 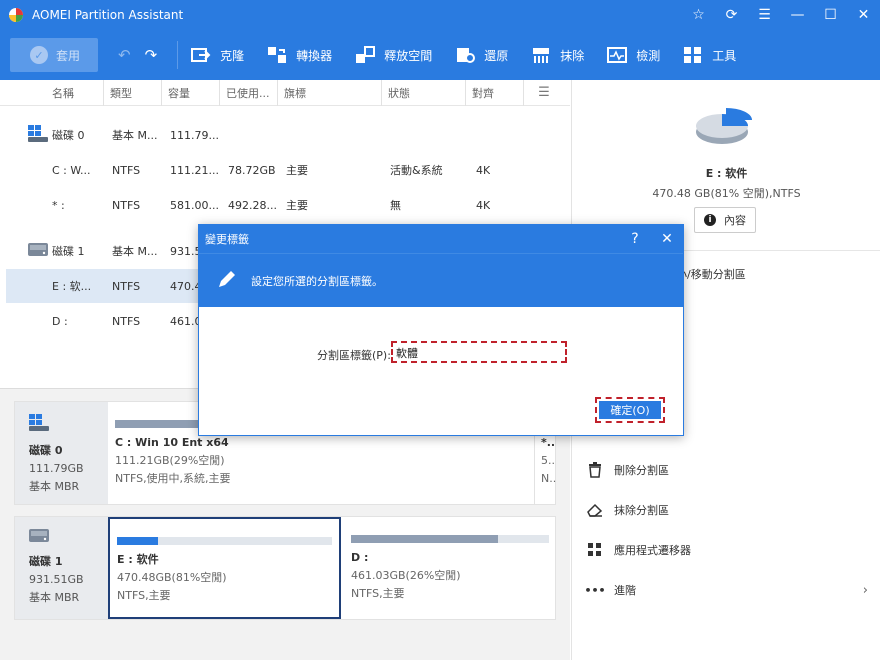 I want to click on eraser-icon, so click(x=595, y=510).